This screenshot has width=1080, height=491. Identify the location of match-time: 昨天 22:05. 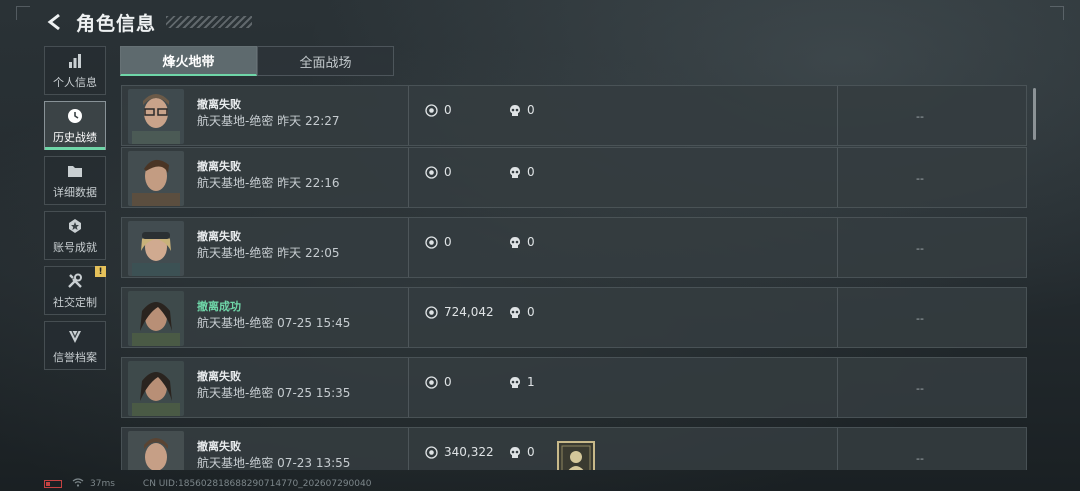
(308, 253).